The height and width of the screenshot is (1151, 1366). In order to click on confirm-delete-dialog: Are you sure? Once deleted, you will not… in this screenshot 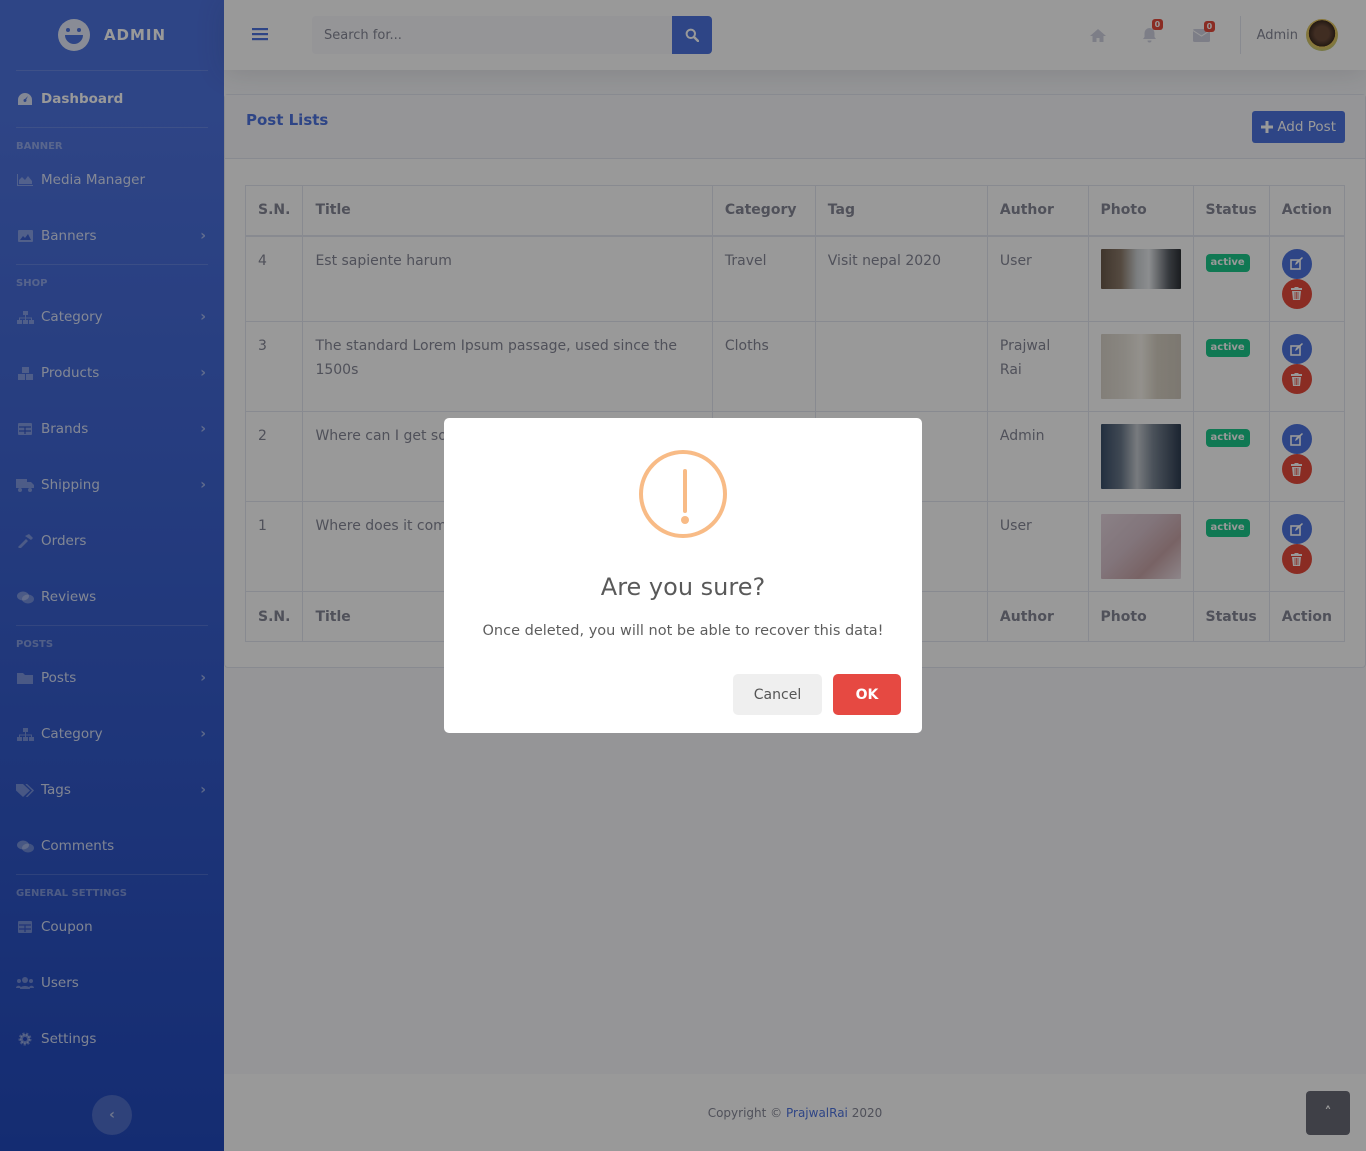, I will do `click(683, 575)`.